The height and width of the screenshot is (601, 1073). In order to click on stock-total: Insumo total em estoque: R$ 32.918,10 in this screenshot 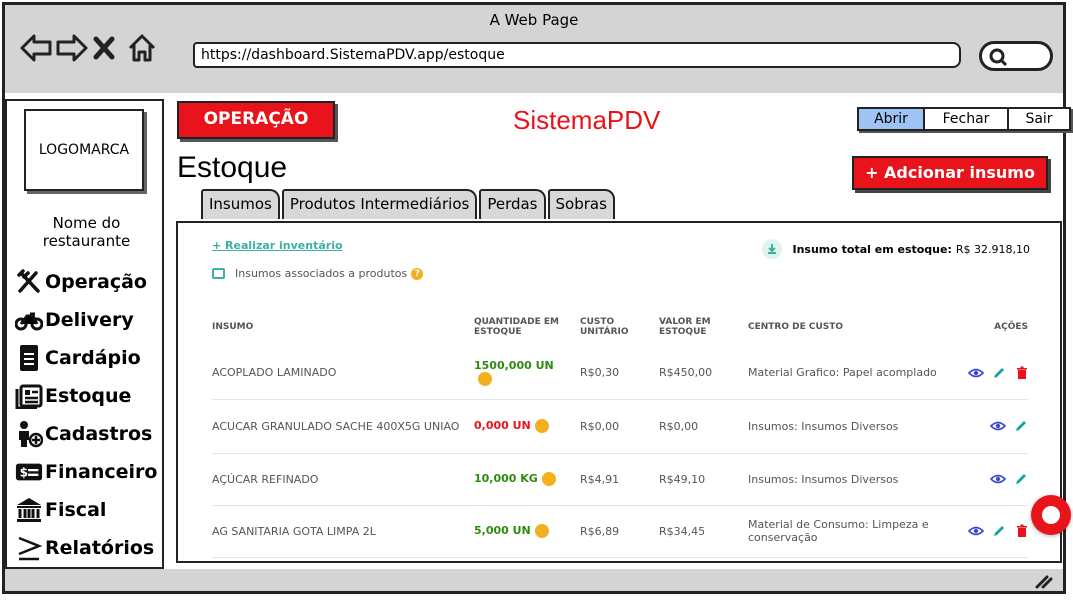, I will do `click(896, 249)`.